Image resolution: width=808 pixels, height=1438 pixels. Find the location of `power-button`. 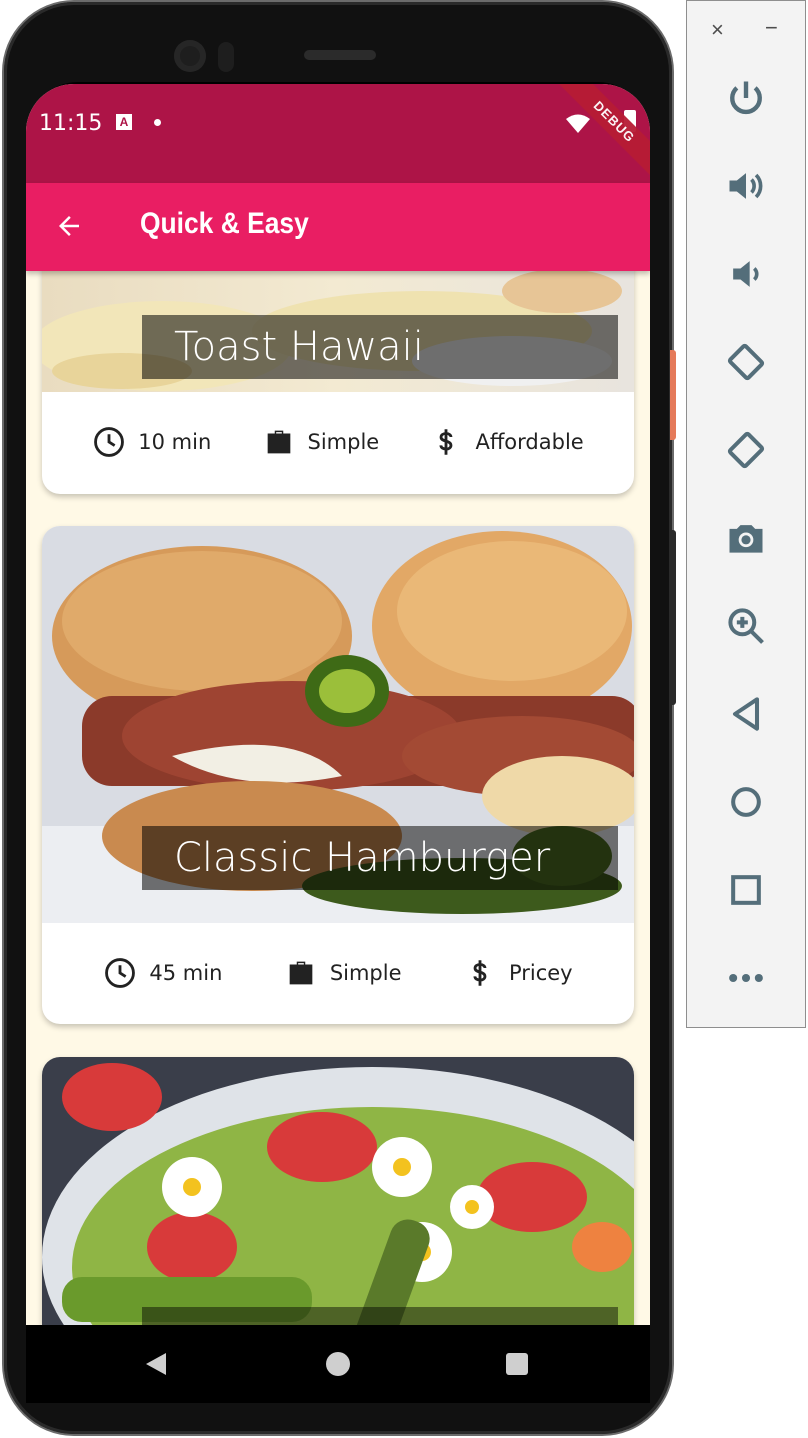

power-button is located at coordinates (746, 98).